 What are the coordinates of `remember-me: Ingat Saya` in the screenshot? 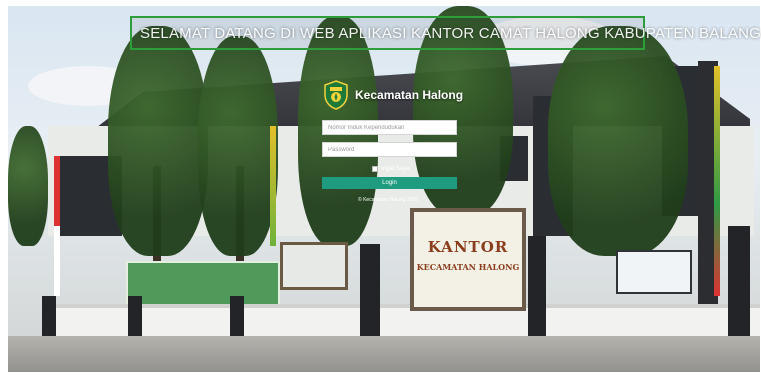 It's located at (391, 169).